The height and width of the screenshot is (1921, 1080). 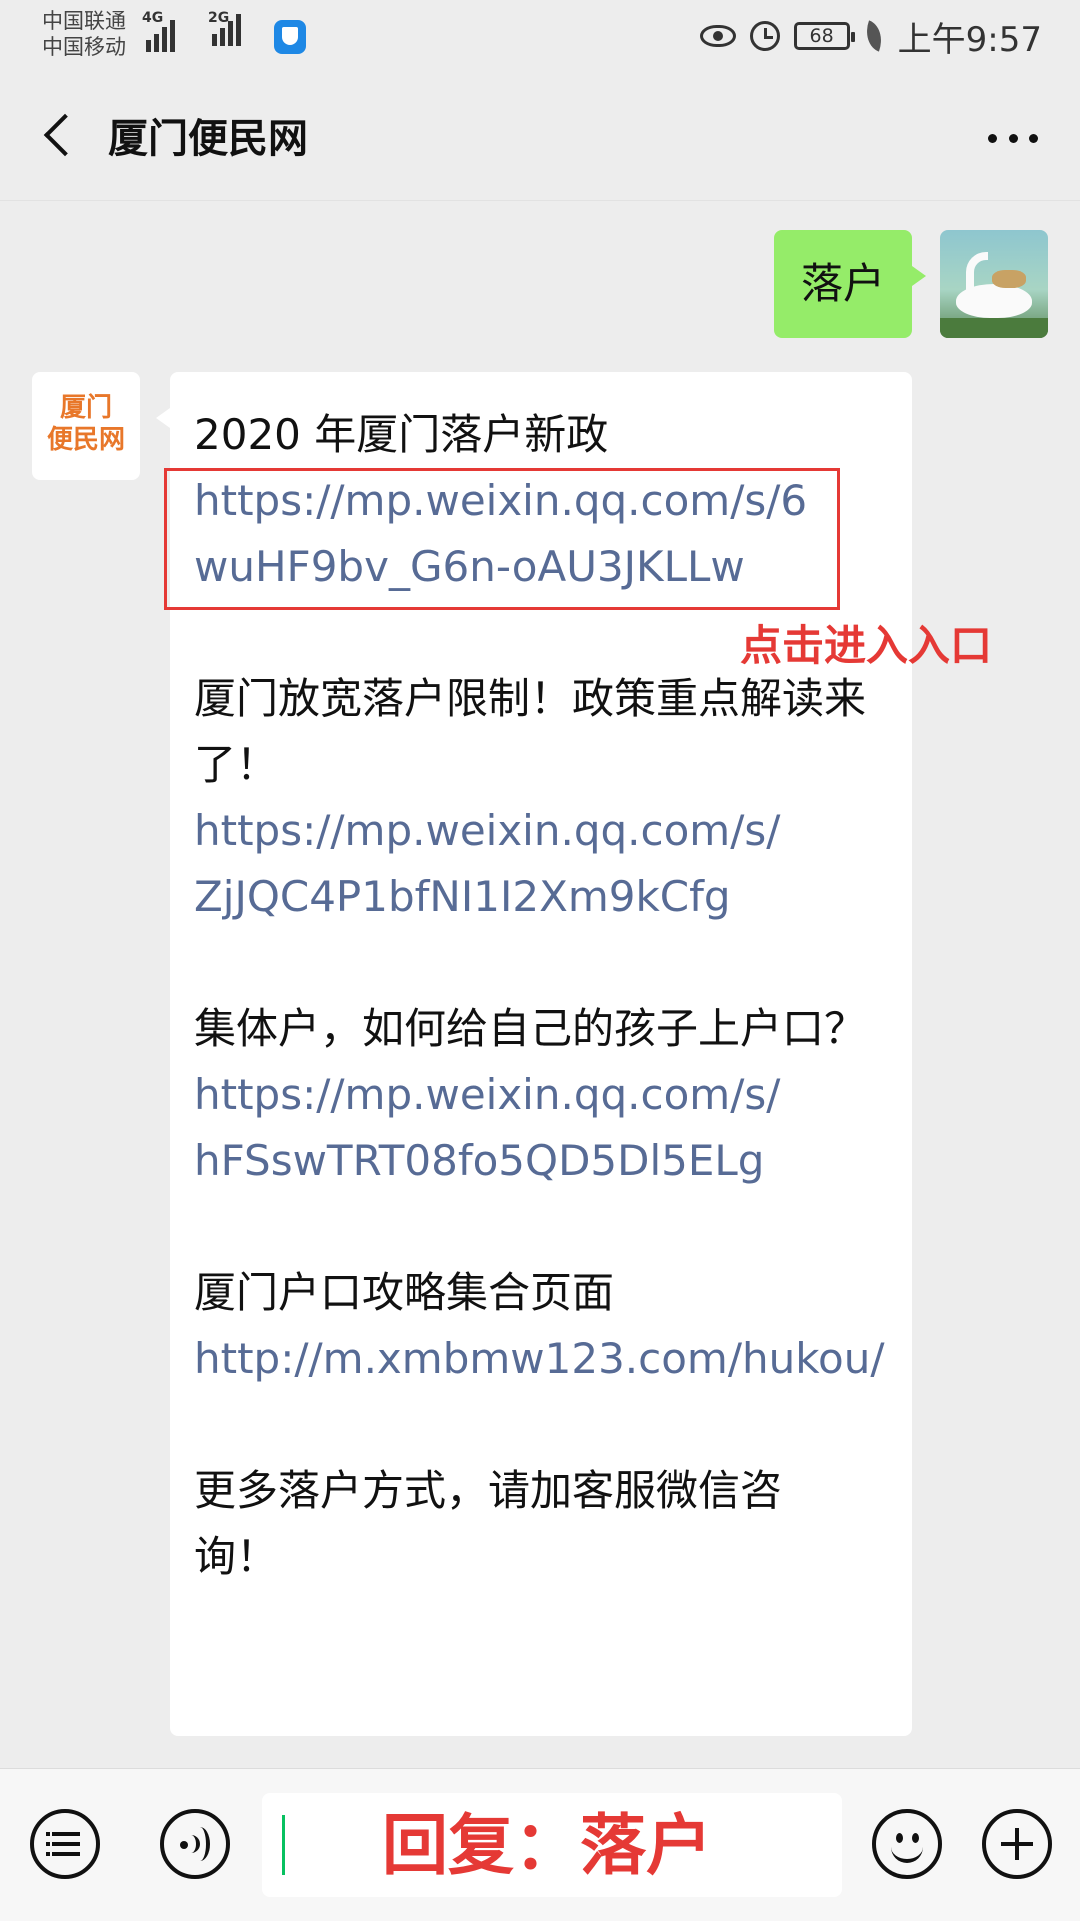 What do you see at coordinates (84, 47) in the screenshot?
I see `carrier-2: 中国移动` at bounding box center [84, 47].